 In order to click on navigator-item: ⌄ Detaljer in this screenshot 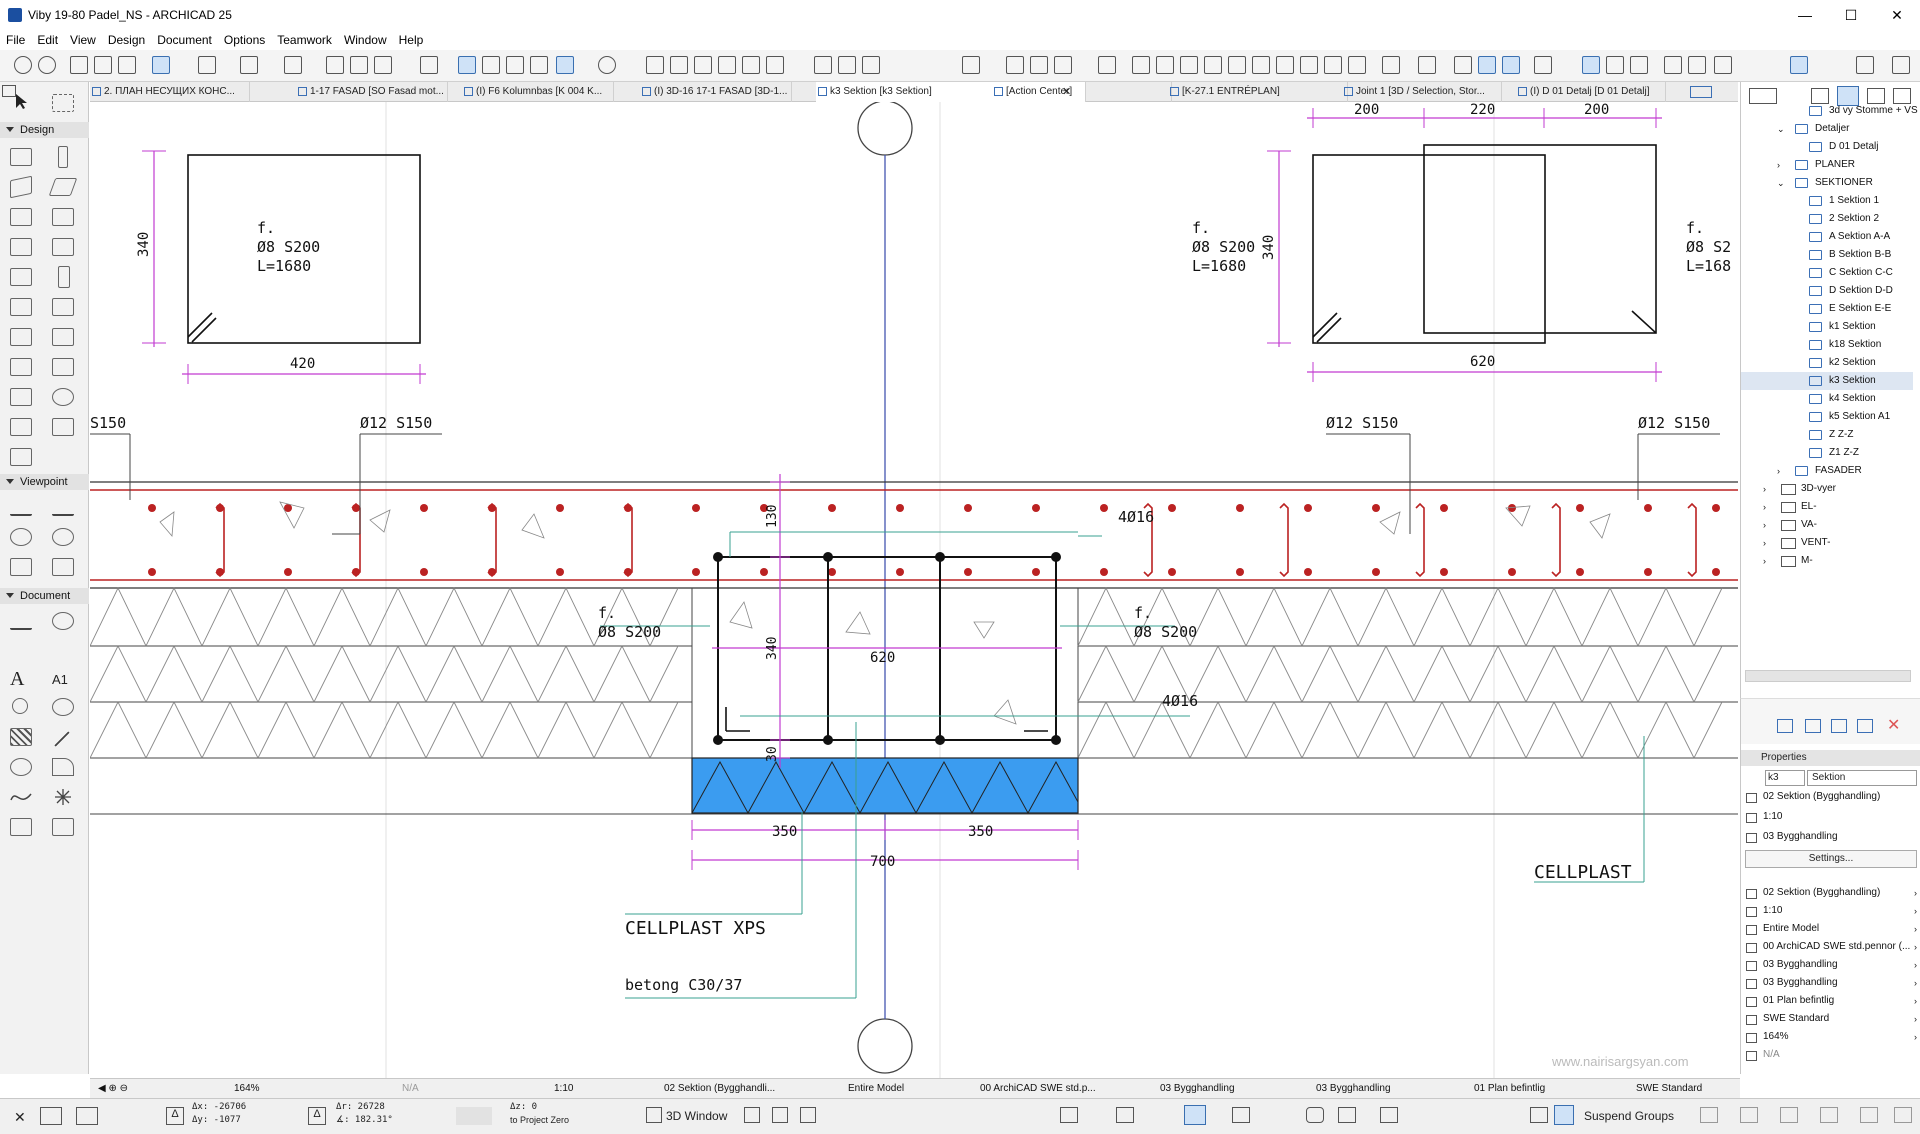, I will do `click(1827, 129)`.